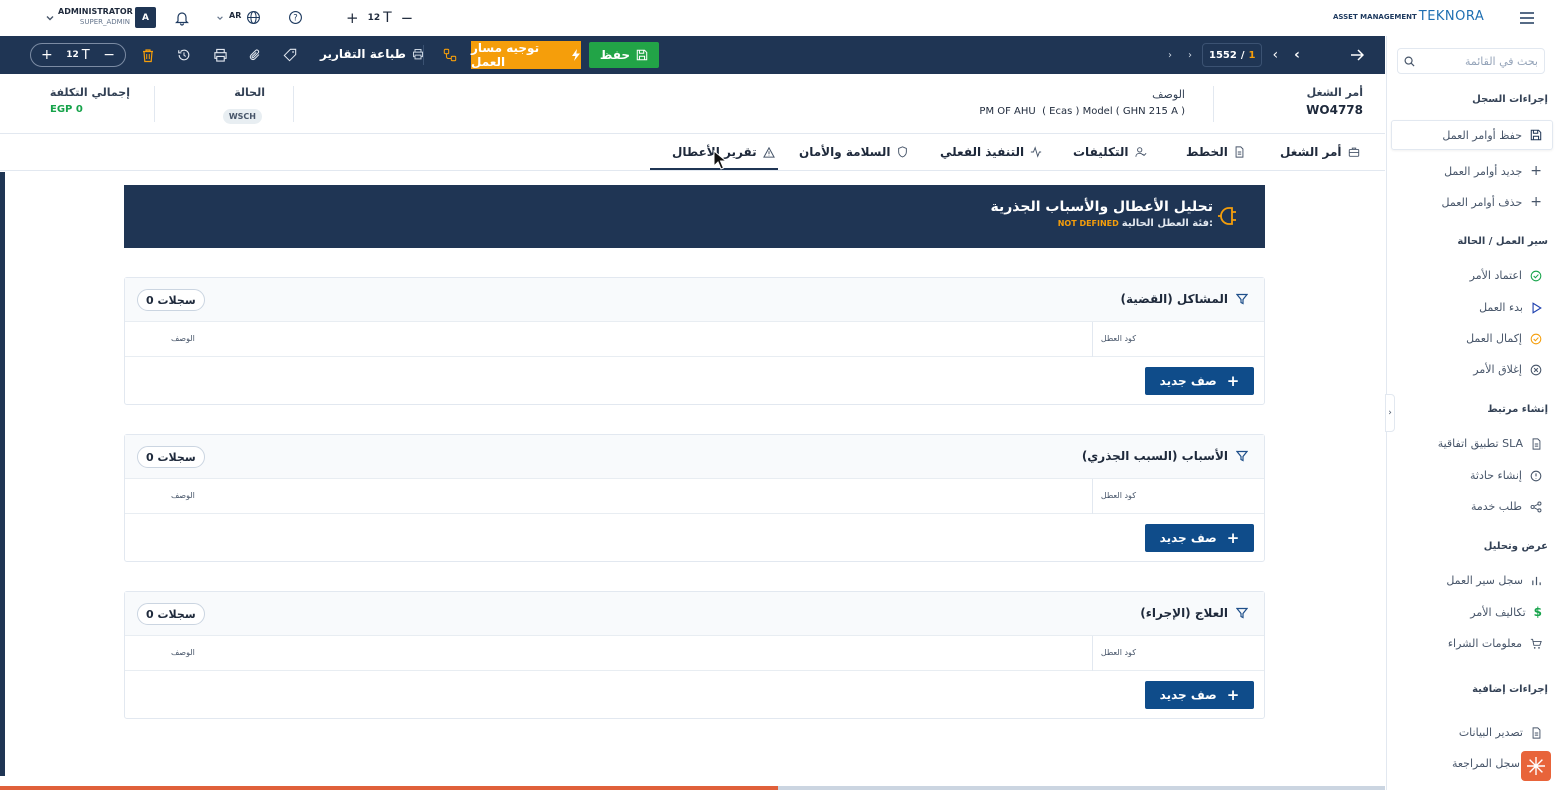 This screenshot has width=1556, height=790. What do you see at coordinates (145, 17) in the screenshot?
I see `avatar: A` at bounding box center [145, 17].